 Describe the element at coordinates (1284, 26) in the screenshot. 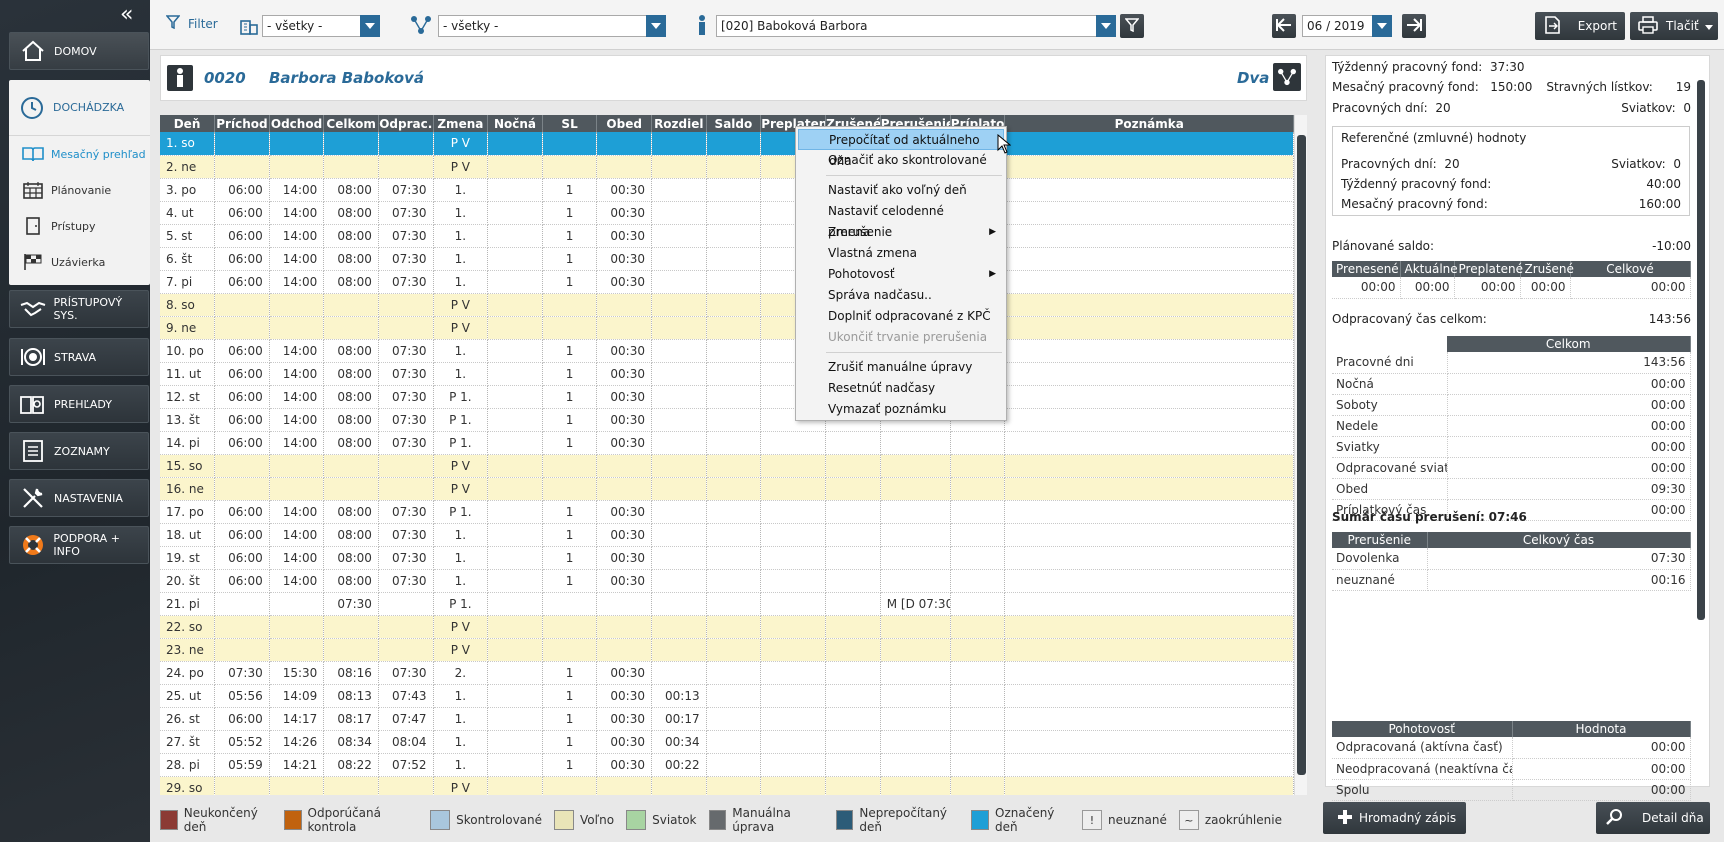

I see `prev-month-button` at that location.